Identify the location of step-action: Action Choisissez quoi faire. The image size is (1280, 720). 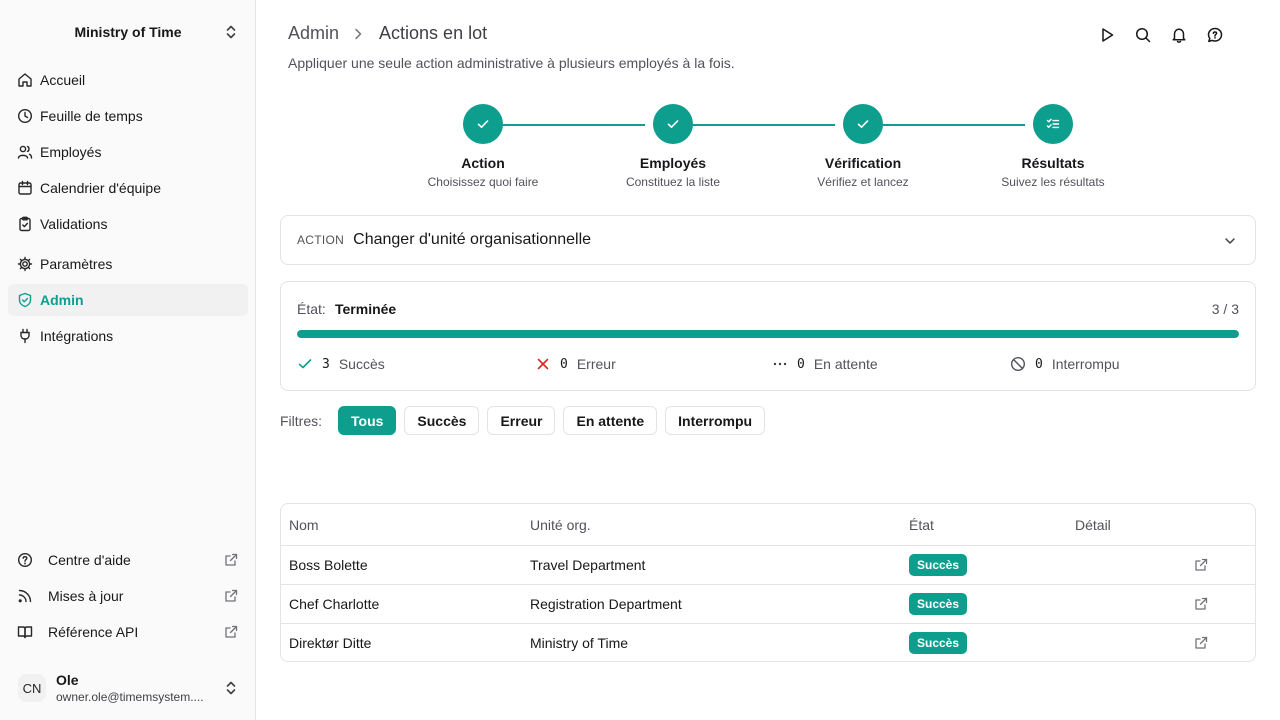
(483, 146).